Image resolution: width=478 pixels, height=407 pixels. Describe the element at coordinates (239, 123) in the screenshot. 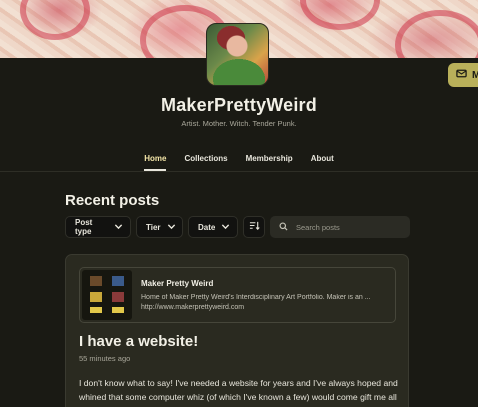

I see `creator-tagline: Artist. Mother. Witch. Tender Punk.` at that location.